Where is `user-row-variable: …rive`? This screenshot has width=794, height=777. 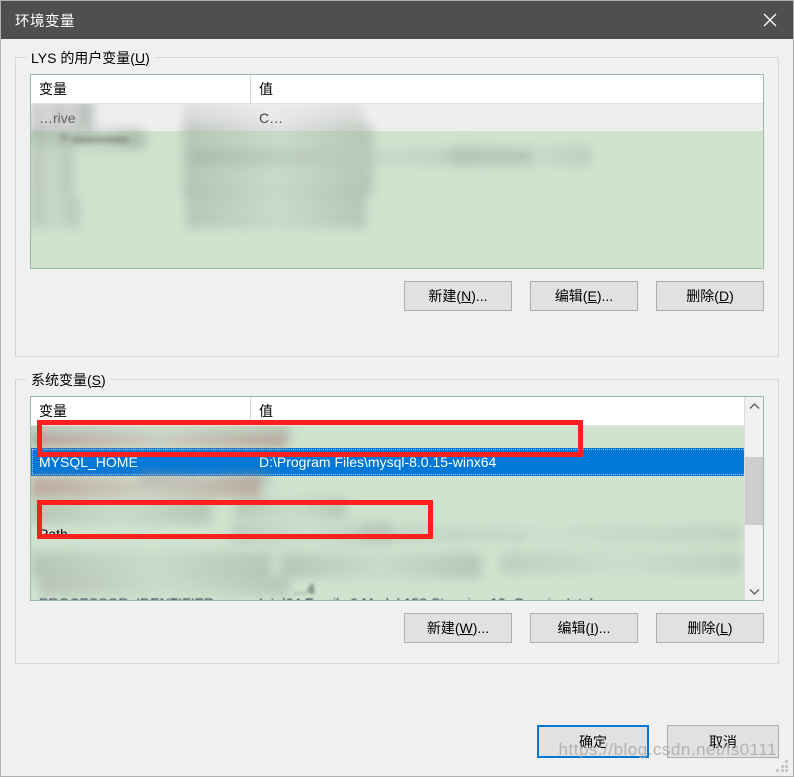
user-row-variable: …rive is located at coordinates (57, 117).